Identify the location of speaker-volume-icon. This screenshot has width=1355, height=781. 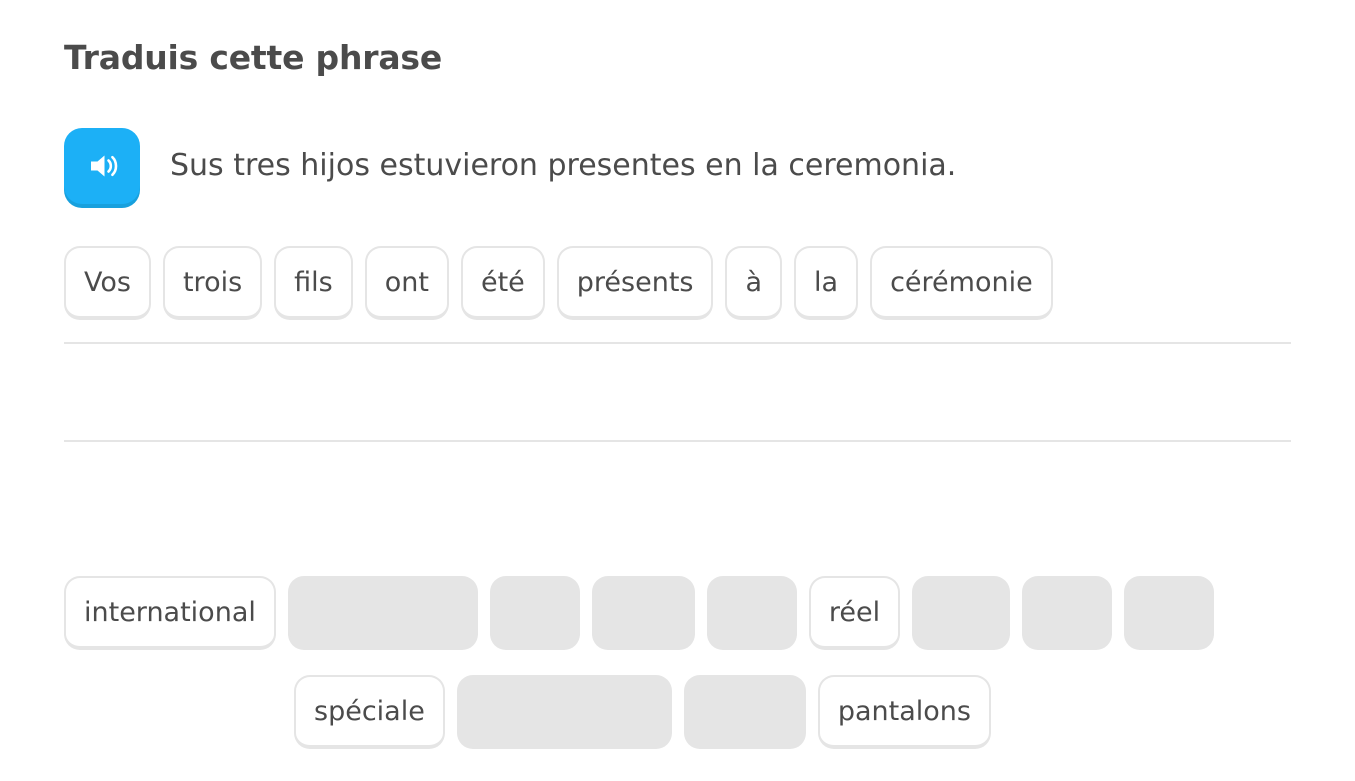
(102, 166).